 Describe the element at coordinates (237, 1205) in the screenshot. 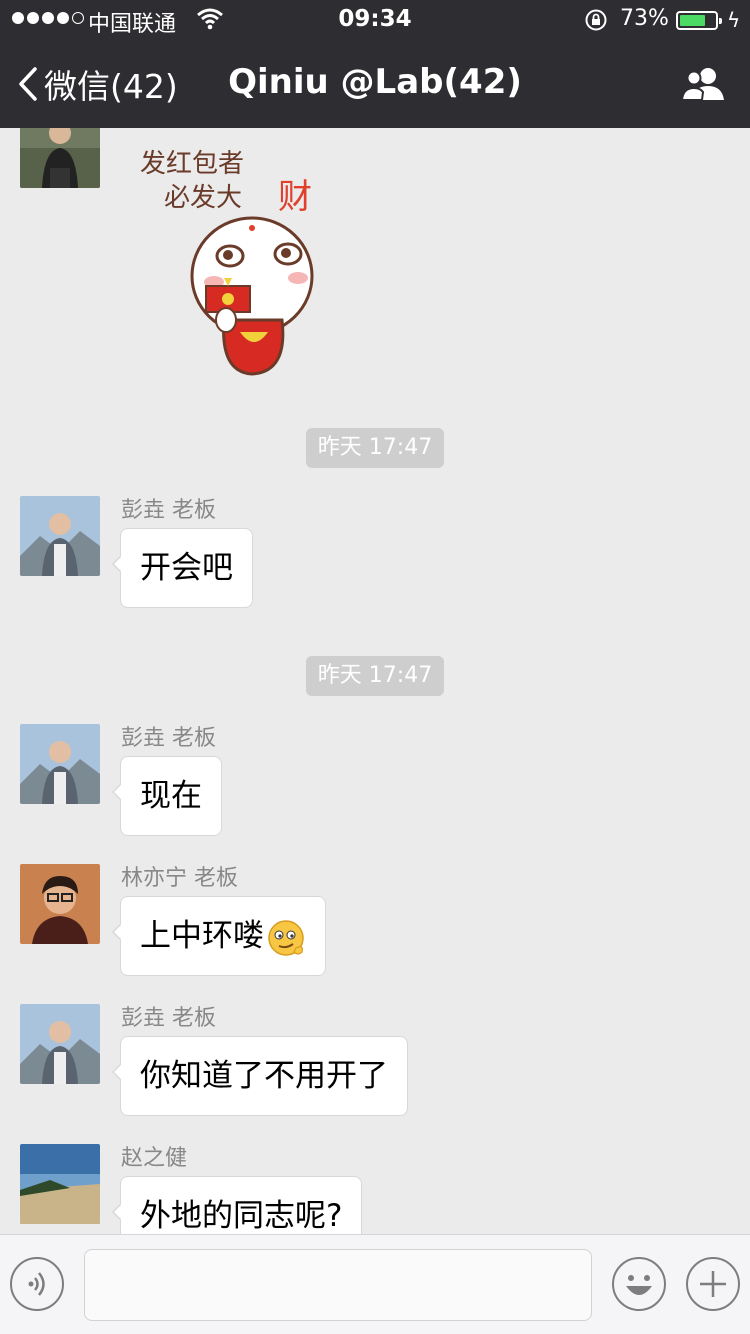

I see `message-bubble: 外地的同志呢?` at that location.